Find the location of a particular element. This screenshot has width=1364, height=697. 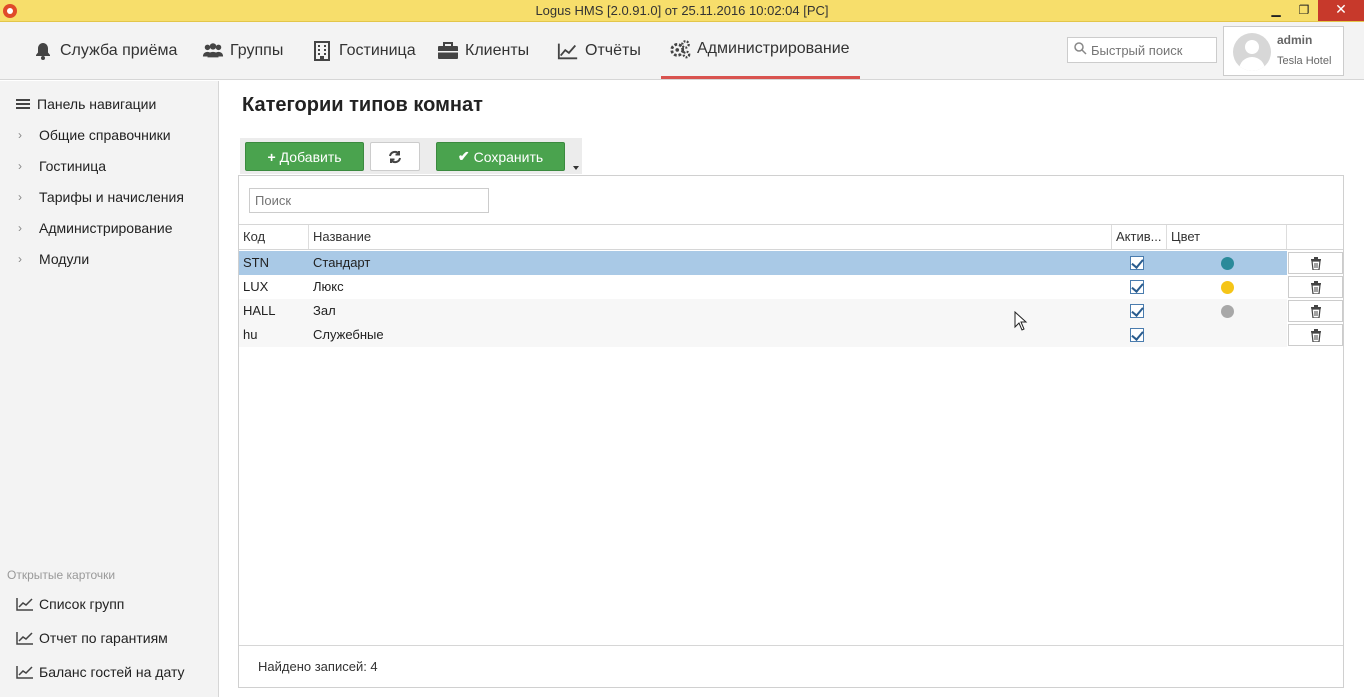

sidebar-item-hotel: › Гостиница is located at coordinates (109, 166).